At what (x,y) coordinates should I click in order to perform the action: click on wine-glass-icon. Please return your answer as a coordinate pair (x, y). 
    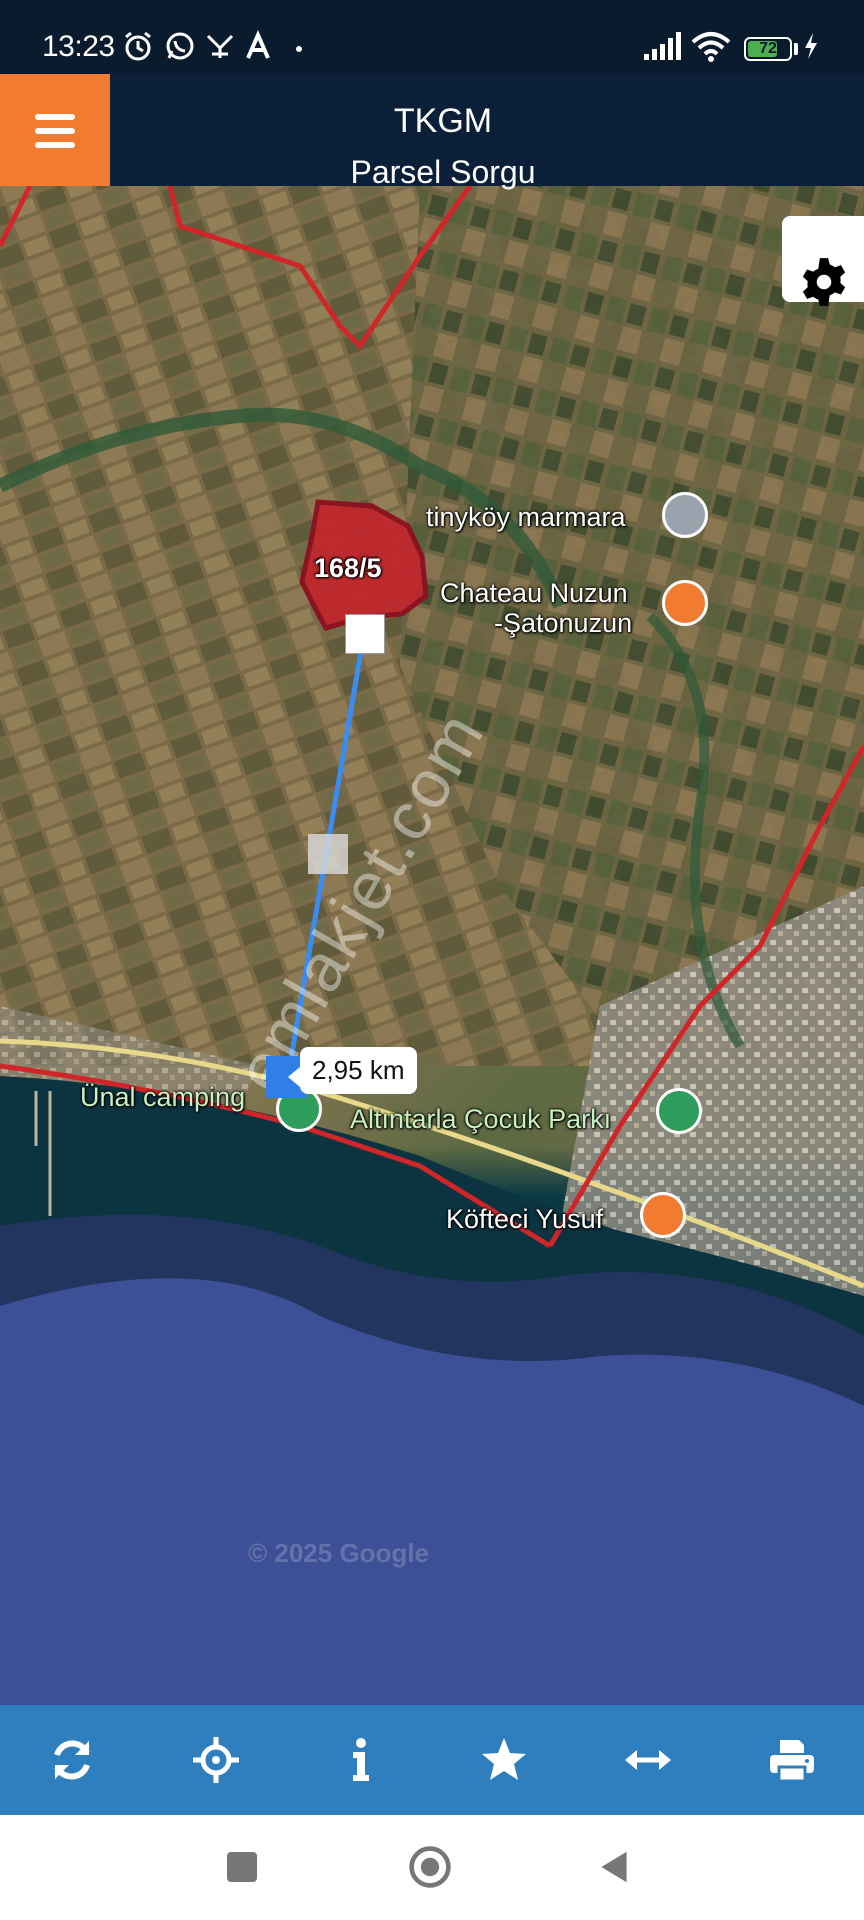
    Looking at the image, I should click on (685, 603).